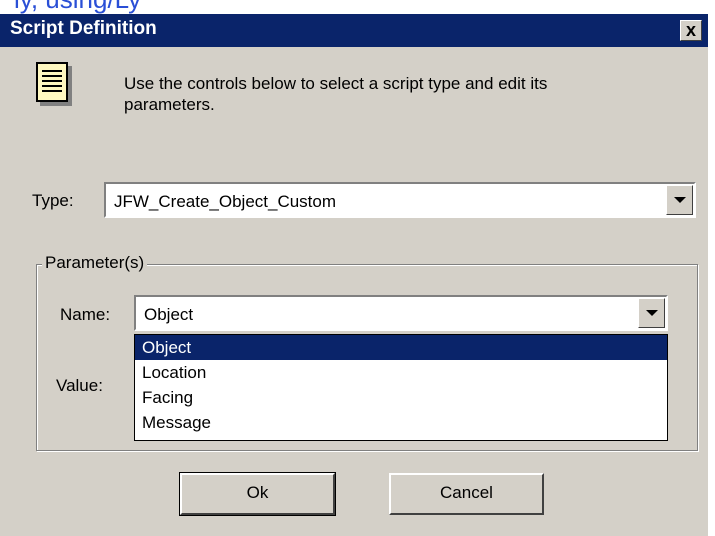  Describe the element at coordinates (53, 200) in the screenshot. I see `type-label: Type:` at that location.